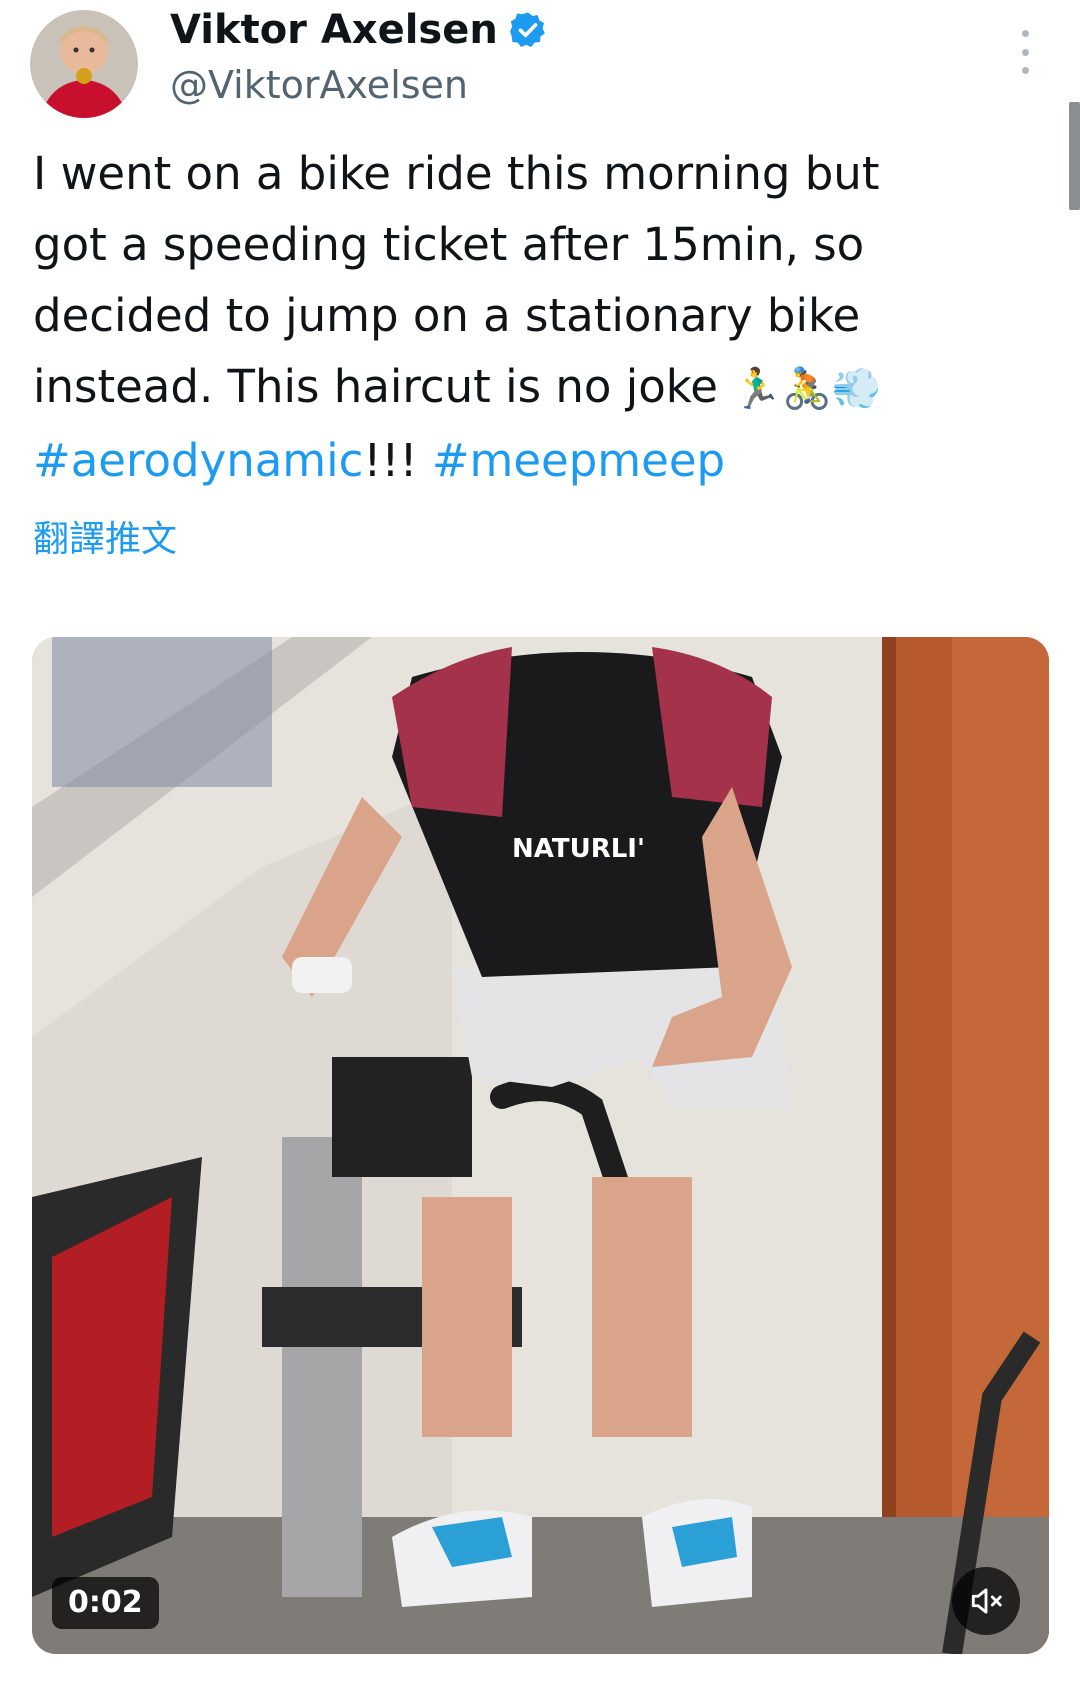 The height and width of the screenshot is (1682, 1080). What do you see at coordinates (449, 244) in the screenshot?
I see `tweet-line-2: got a speeding ticket after 15min, so` at bounding box center [449, 244].